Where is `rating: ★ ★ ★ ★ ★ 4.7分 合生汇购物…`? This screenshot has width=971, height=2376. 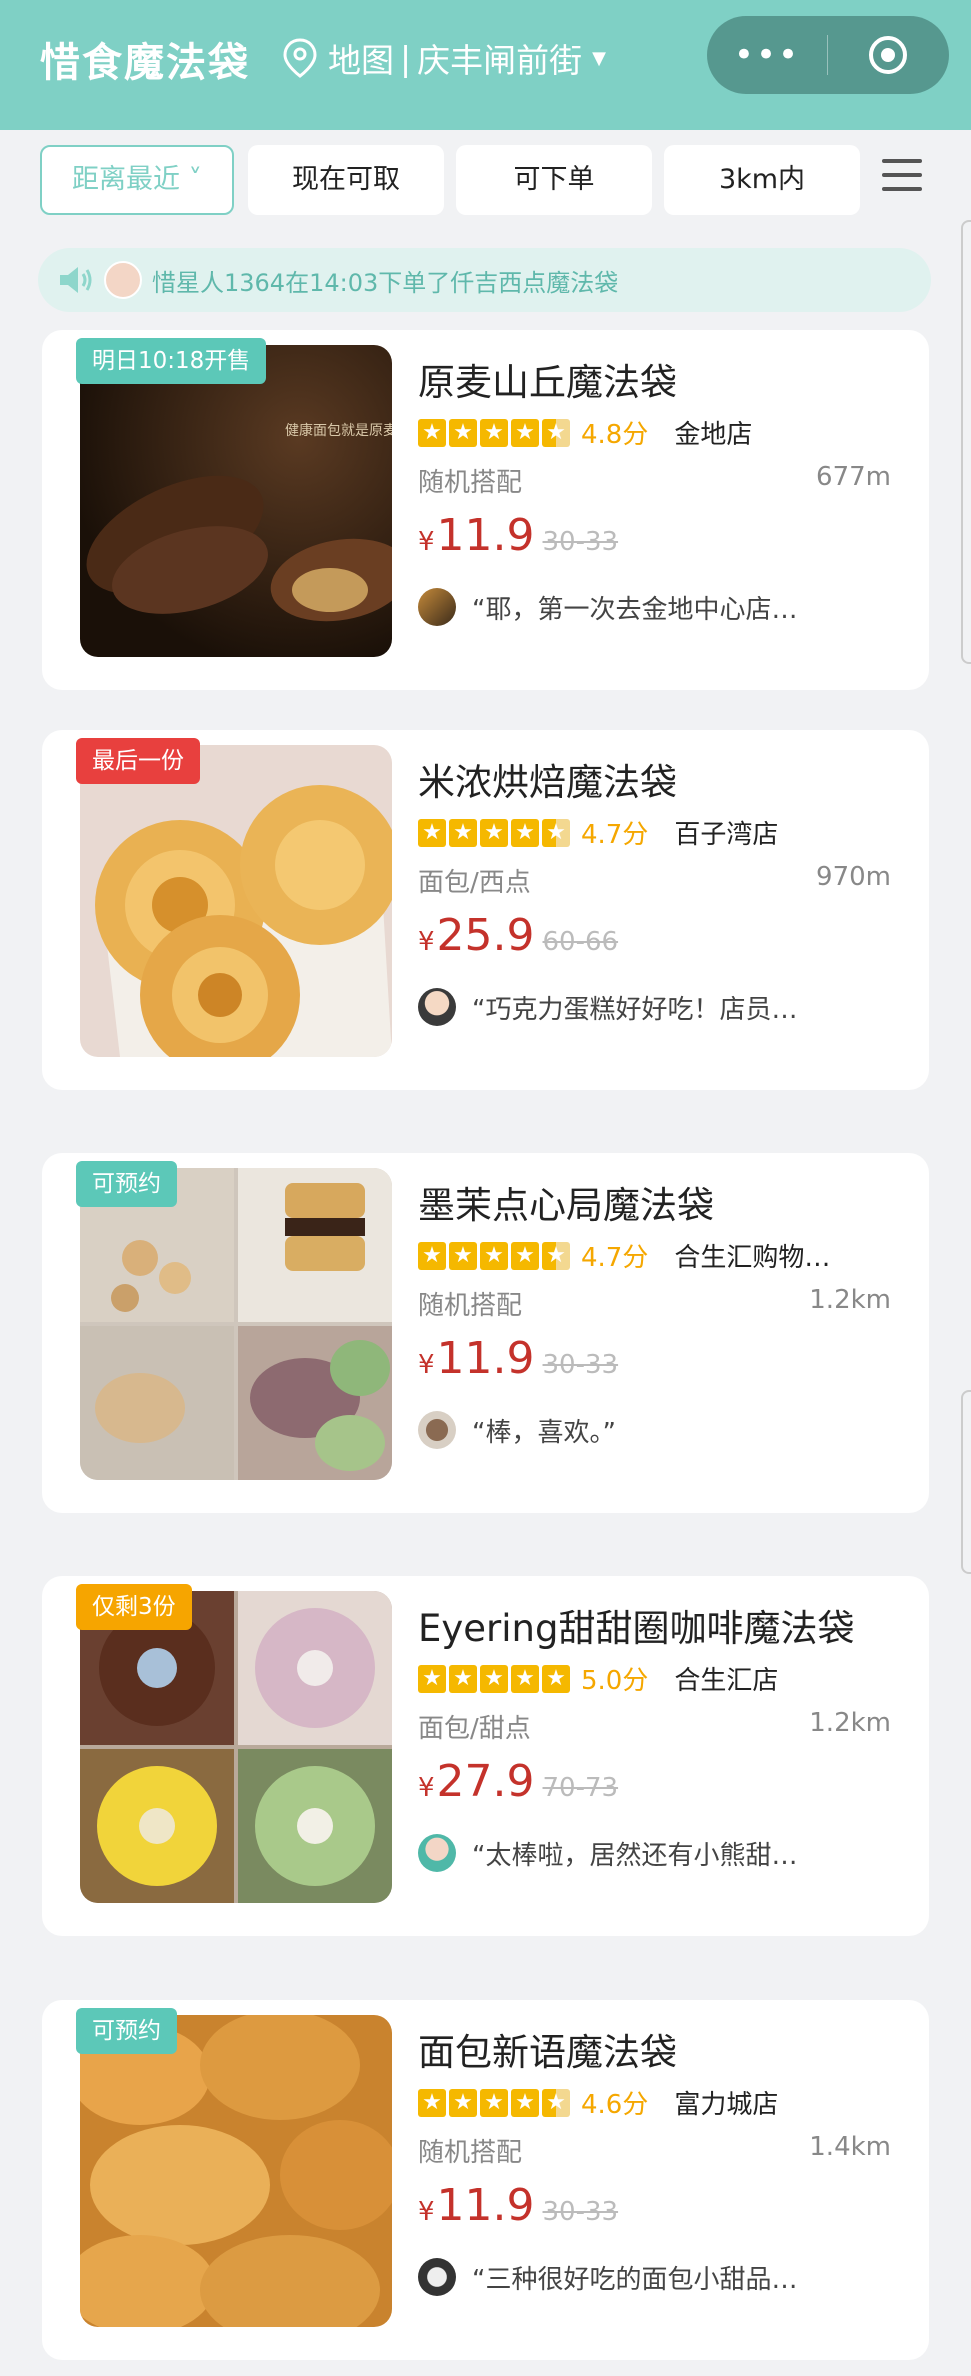 rating: ★ ★ ★ ★ ★ 4.7分 合生汇购物… is located at coordinates (624, 1255).